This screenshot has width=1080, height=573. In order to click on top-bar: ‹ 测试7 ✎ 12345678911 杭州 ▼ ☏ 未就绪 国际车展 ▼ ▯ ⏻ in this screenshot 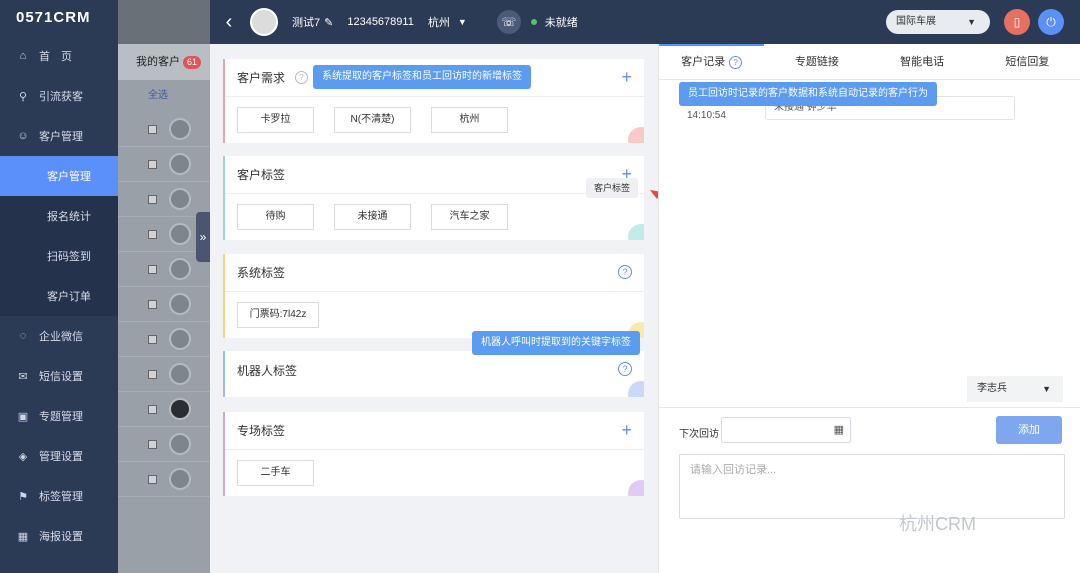, I will do `click(645, 22)`.